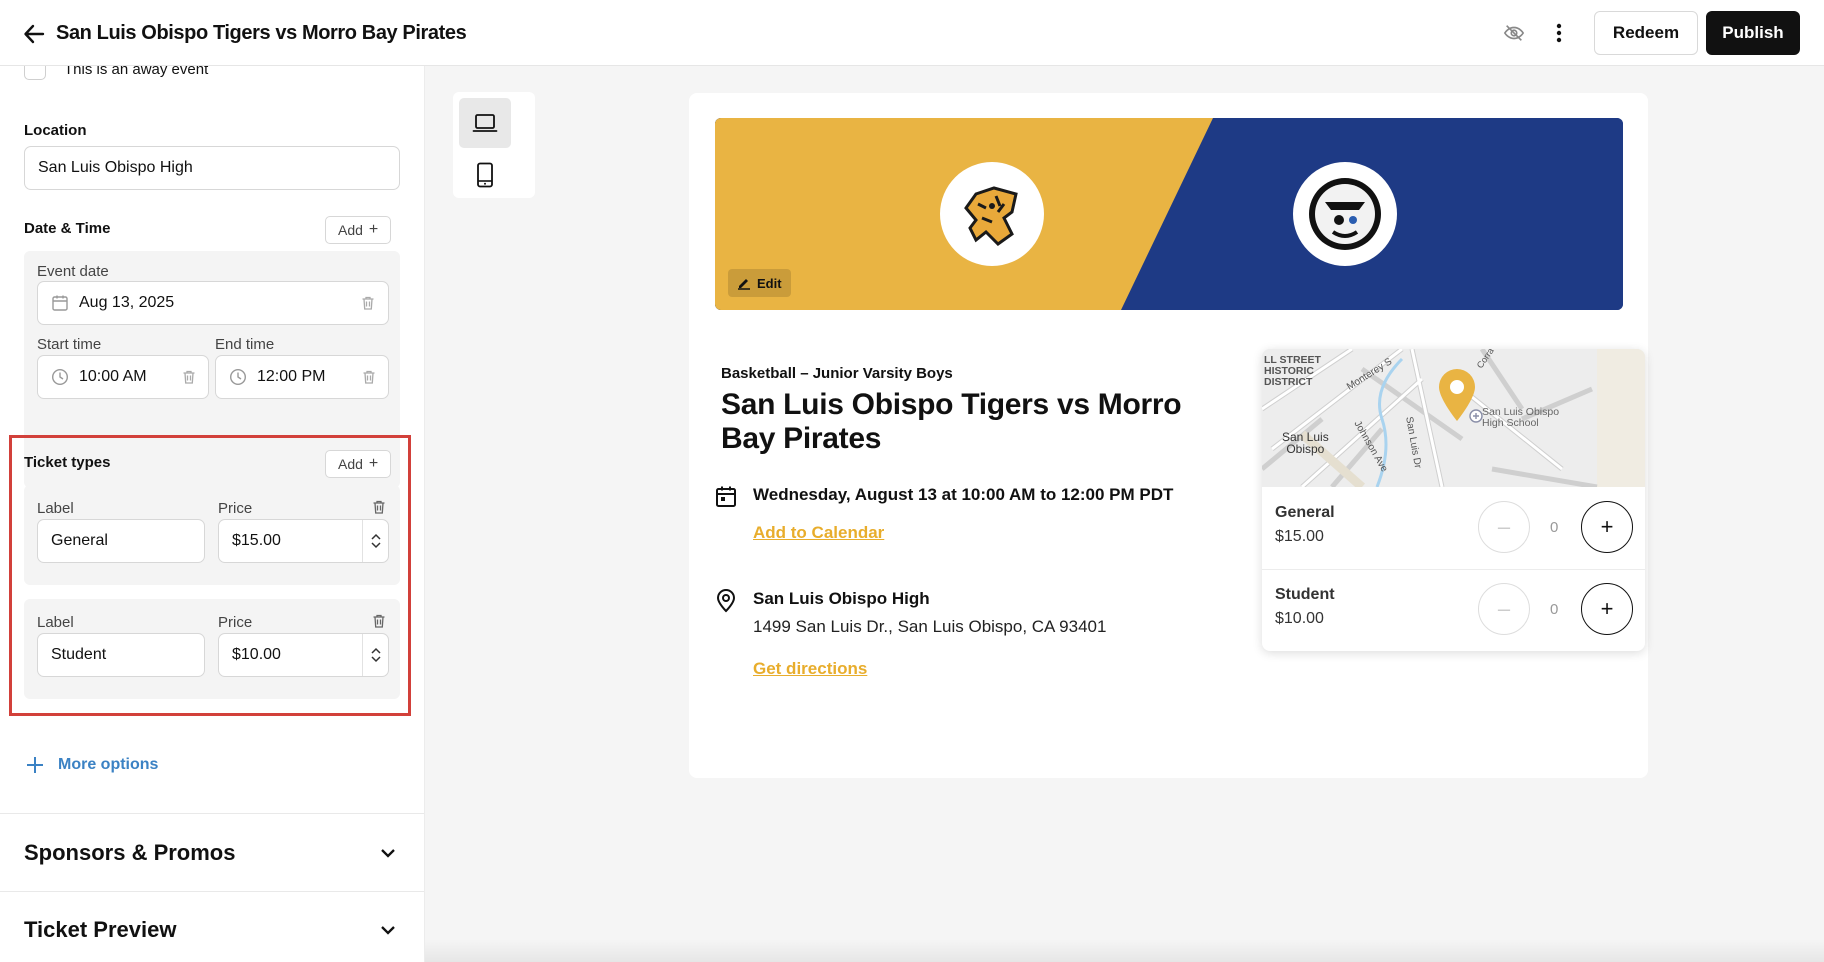 The width and height of the screenshot is (1824, 962). I want to click on ticket-label-input: General, so click(121, 541).